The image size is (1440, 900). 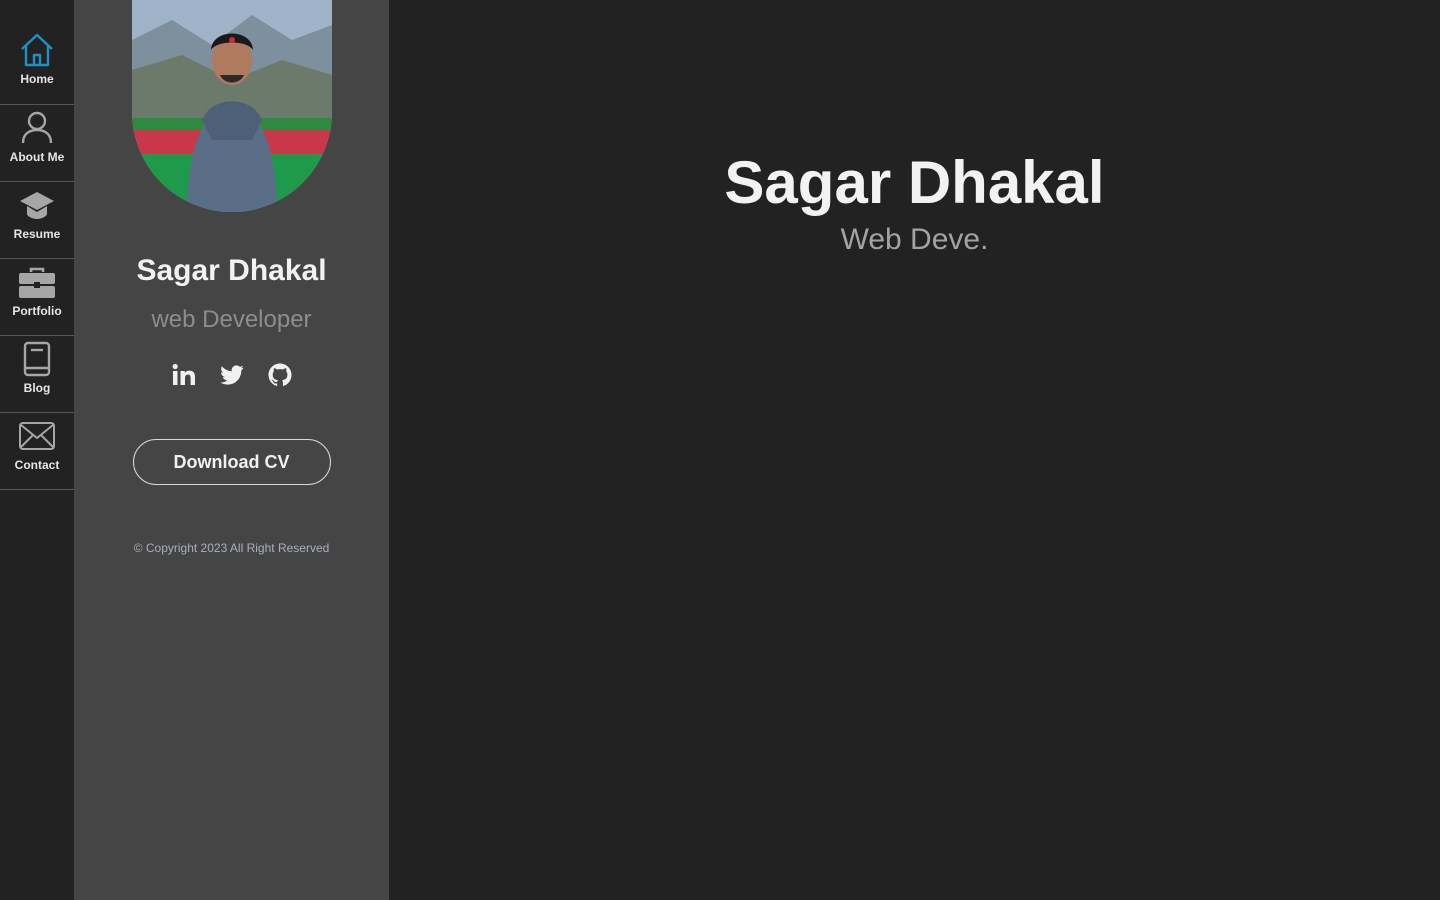 What do you see at coordinates (37, 359) in the screenshot?
I see `book-icon` at bounding box center [37, 359].